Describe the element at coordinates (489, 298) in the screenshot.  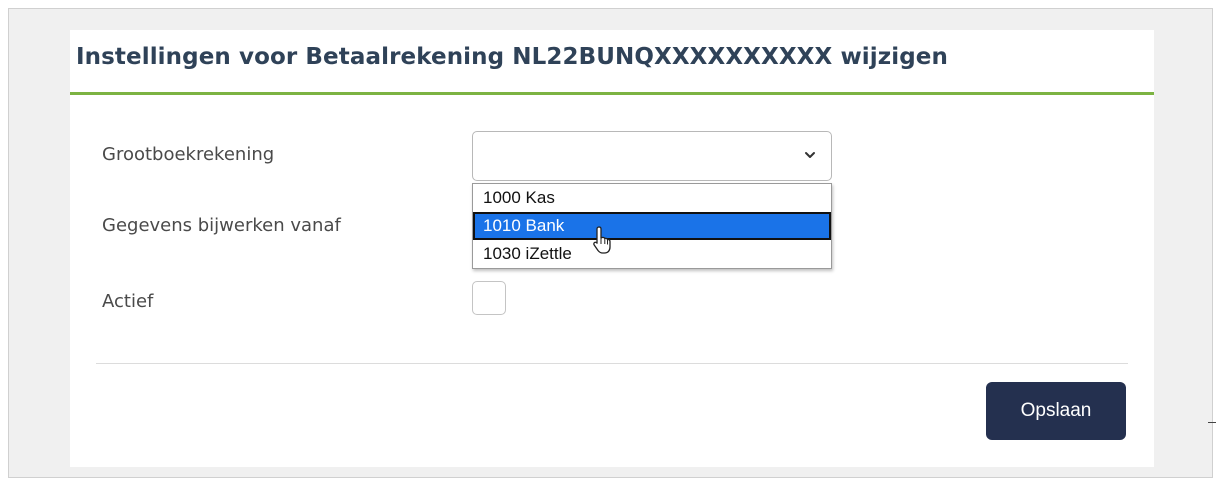
I see `active-checkbox` at that location.